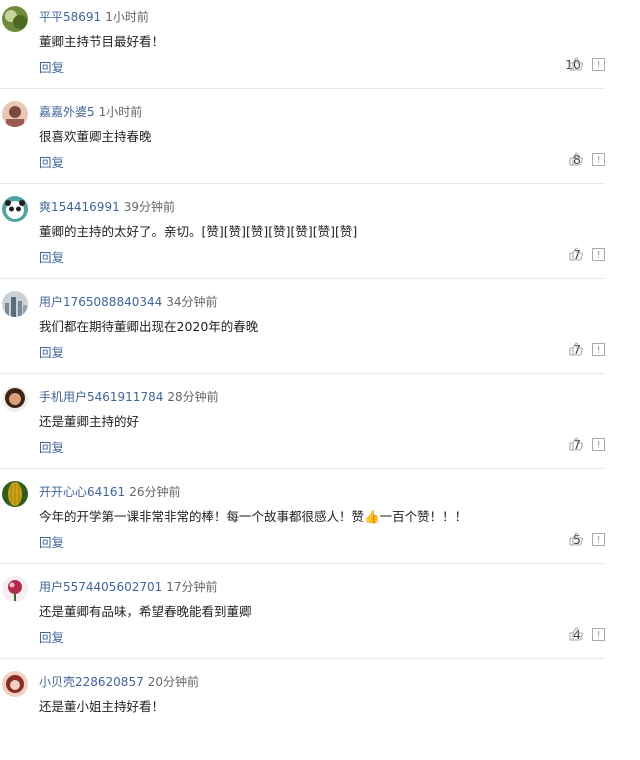 The width and height of the screenshot is (640, 760). I want to click on comment-text: 董卿主持节目最好看！, so click(102, 41).